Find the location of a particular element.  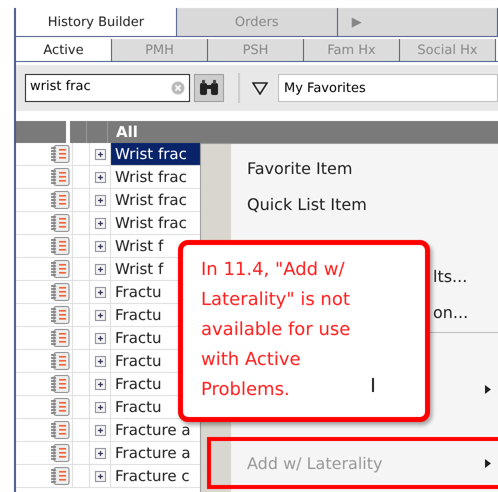

table-row: Fracture c is located at coordinates (152, 476).